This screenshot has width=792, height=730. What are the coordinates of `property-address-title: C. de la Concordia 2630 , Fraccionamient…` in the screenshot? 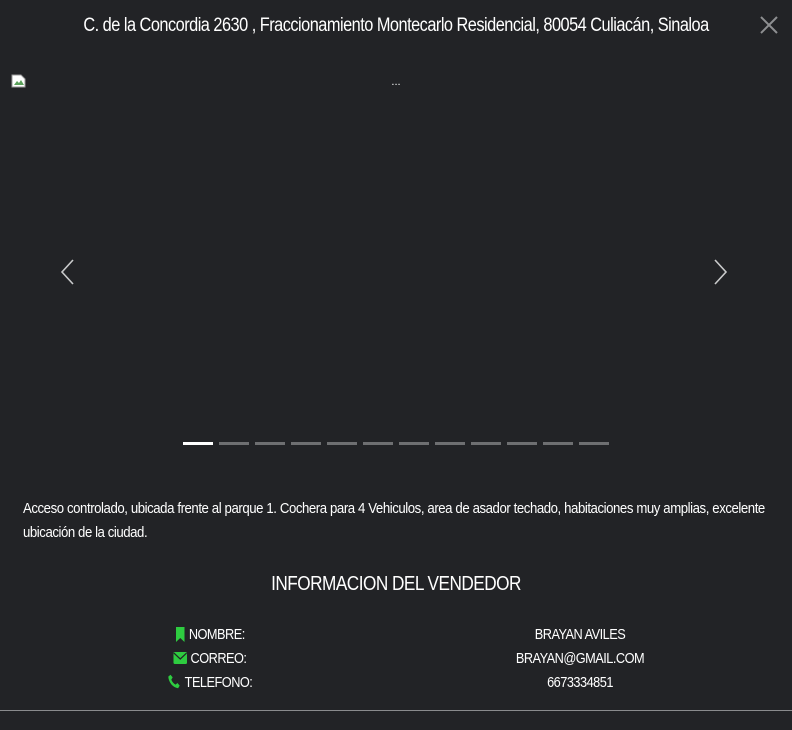 It's located at (396, 25).